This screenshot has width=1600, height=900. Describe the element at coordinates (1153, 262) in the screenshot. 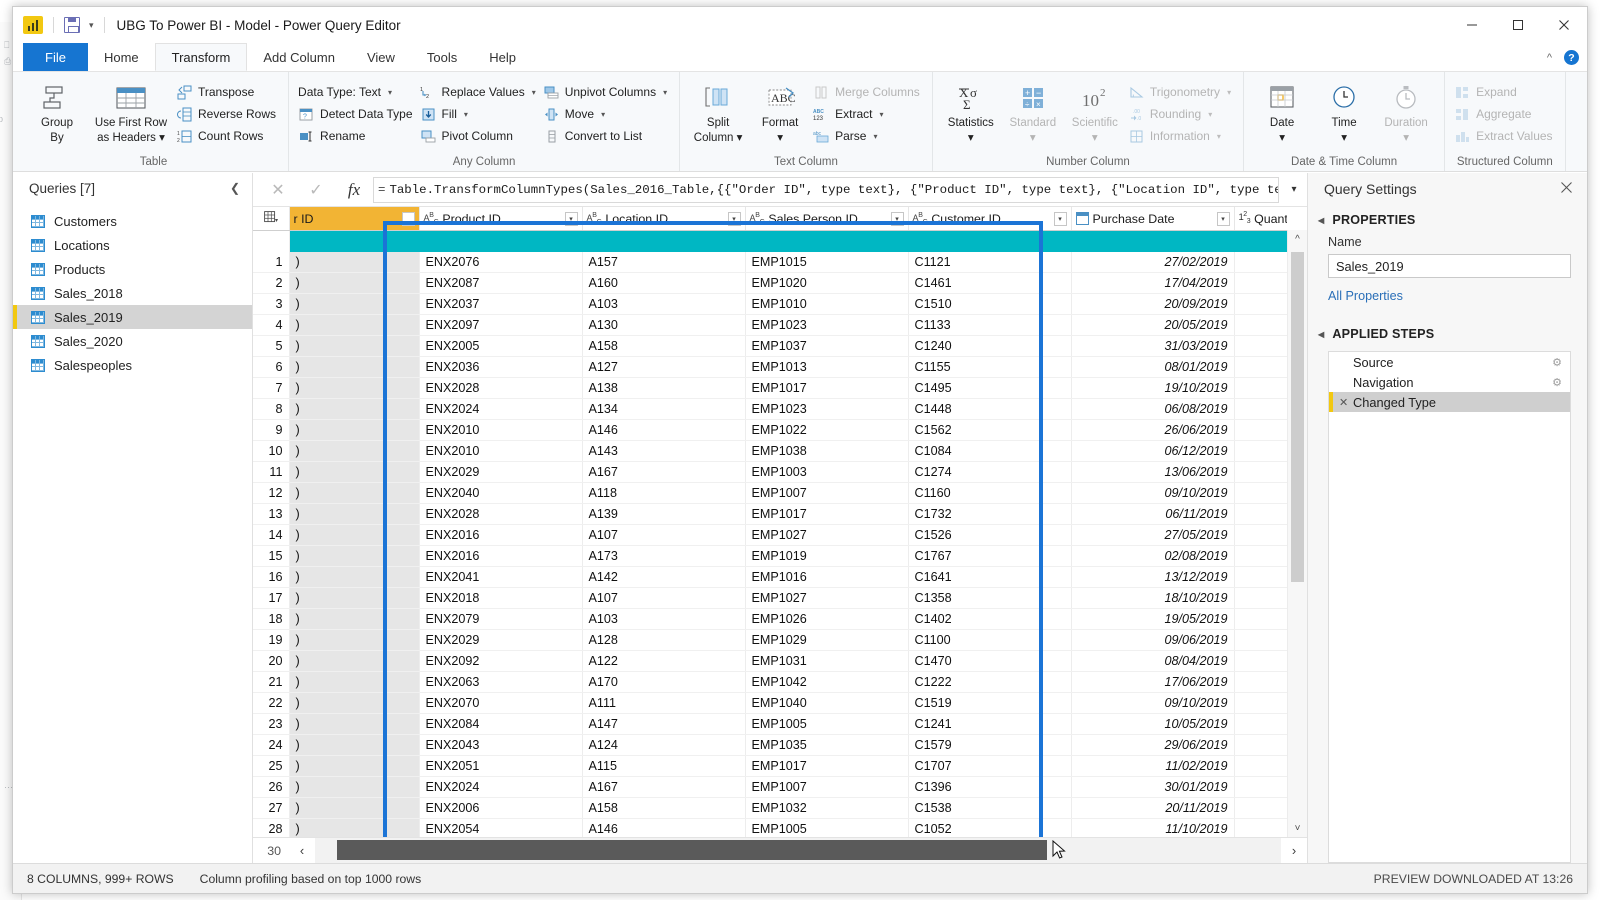

I see `cell-purchase-date: 27/02/2019` at that location.